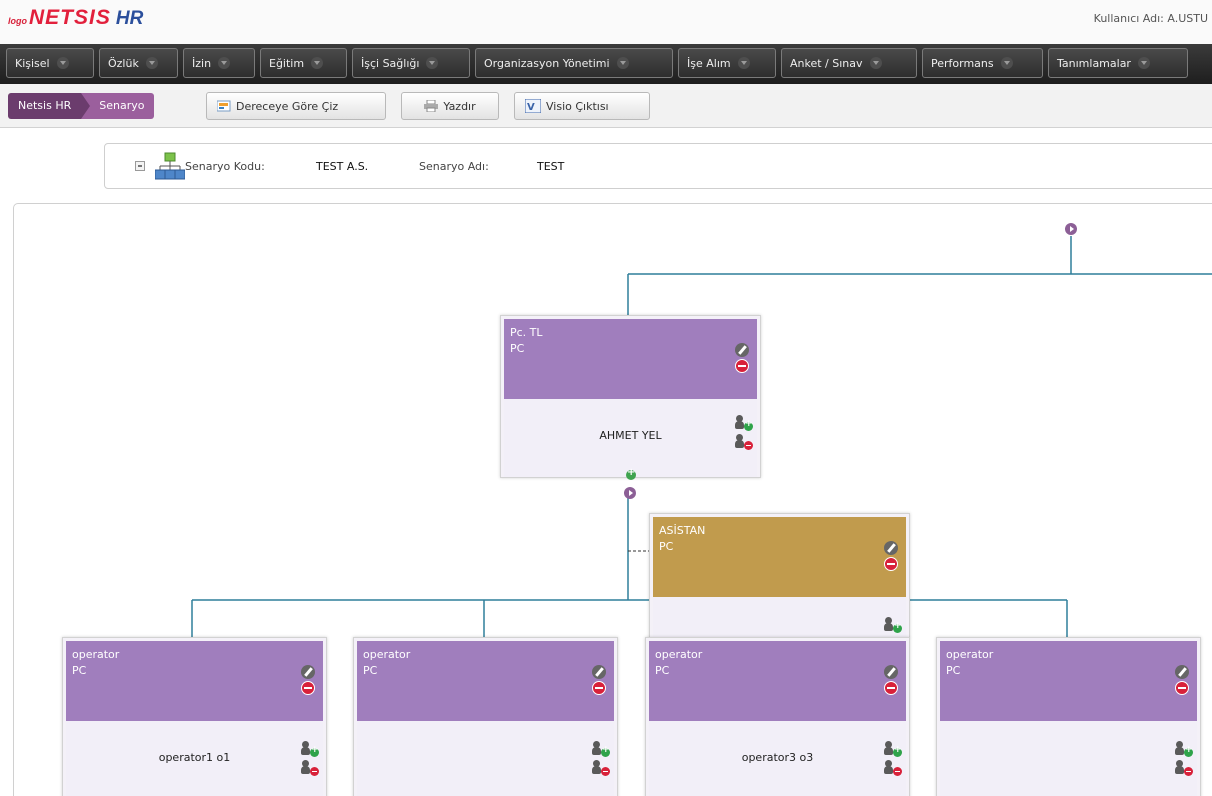 The height and width of the screenshot is (796, 1212). What do you see at coordinates (1150, 18) in the screenshot?
I see `user-name-label: Kullanıcı Adı: A.USTU` at bounding box center [1150, 18].